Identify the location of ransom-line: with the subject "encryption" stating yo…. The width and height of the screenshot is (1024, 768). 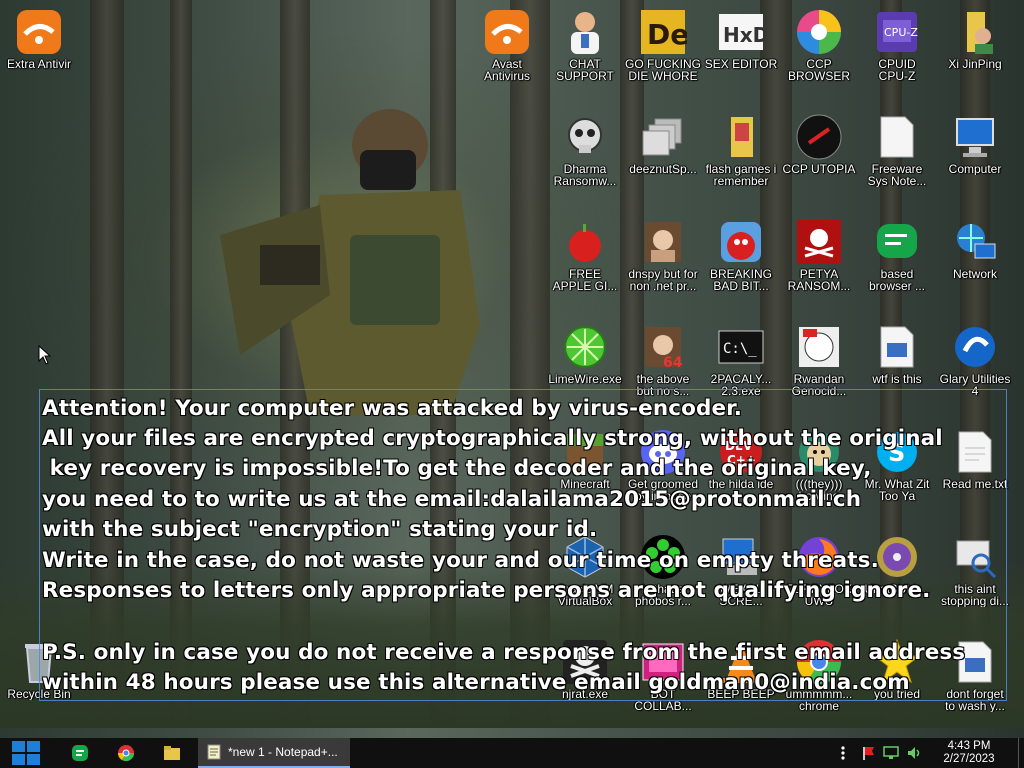
(320, 529).